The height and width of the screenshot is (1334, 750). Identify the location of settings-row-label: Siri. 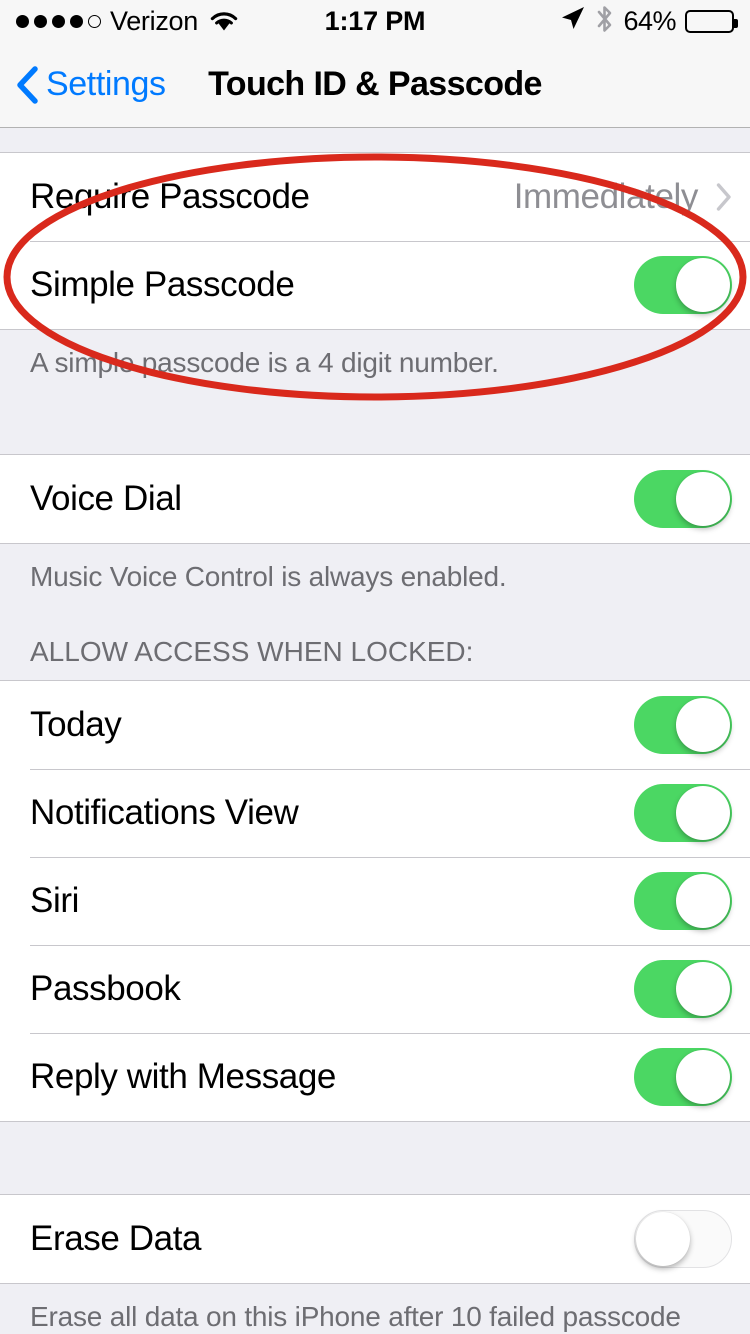
(54, 900).